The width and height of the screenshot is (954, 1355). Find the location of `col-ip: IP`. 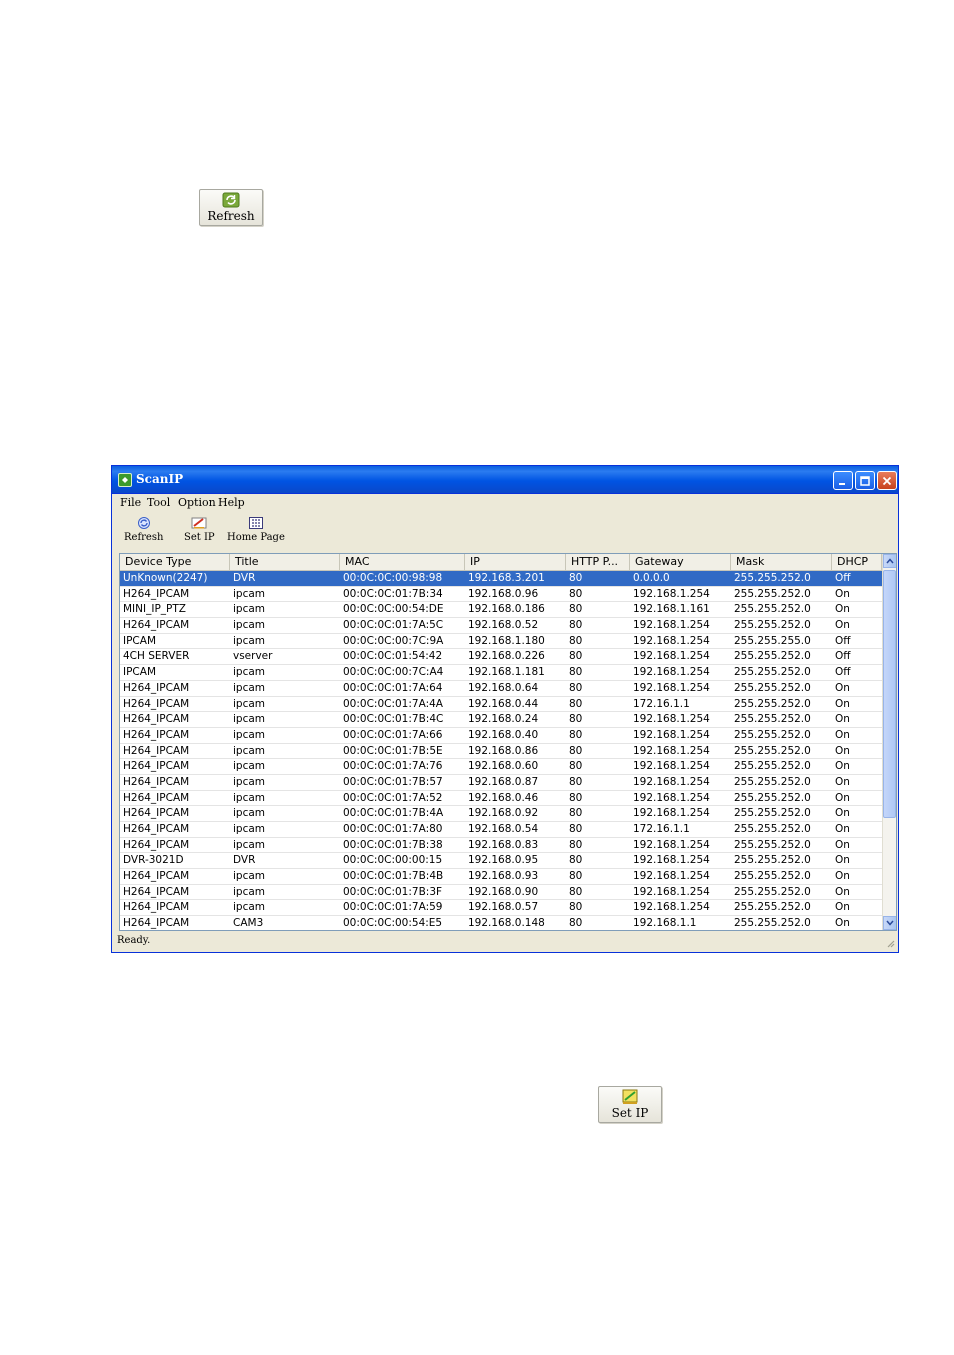

col-ip: IP is located at coordinates (515, 562).